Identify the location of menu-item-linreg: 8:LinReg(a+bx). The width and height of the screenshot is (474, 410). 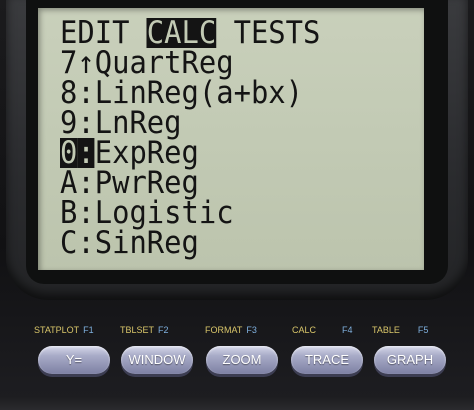
(182, 93).